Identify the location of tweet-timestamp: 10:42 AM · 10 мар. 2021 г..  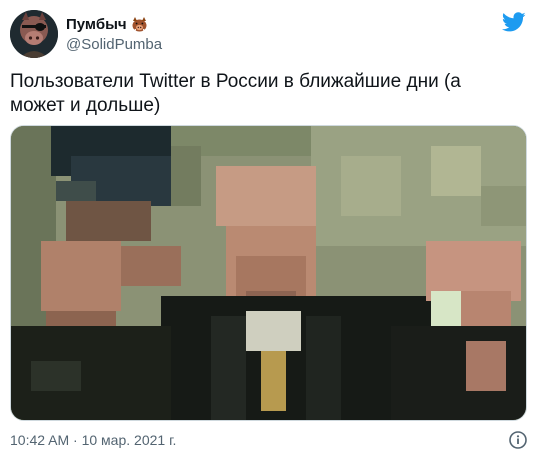
(93, 440).